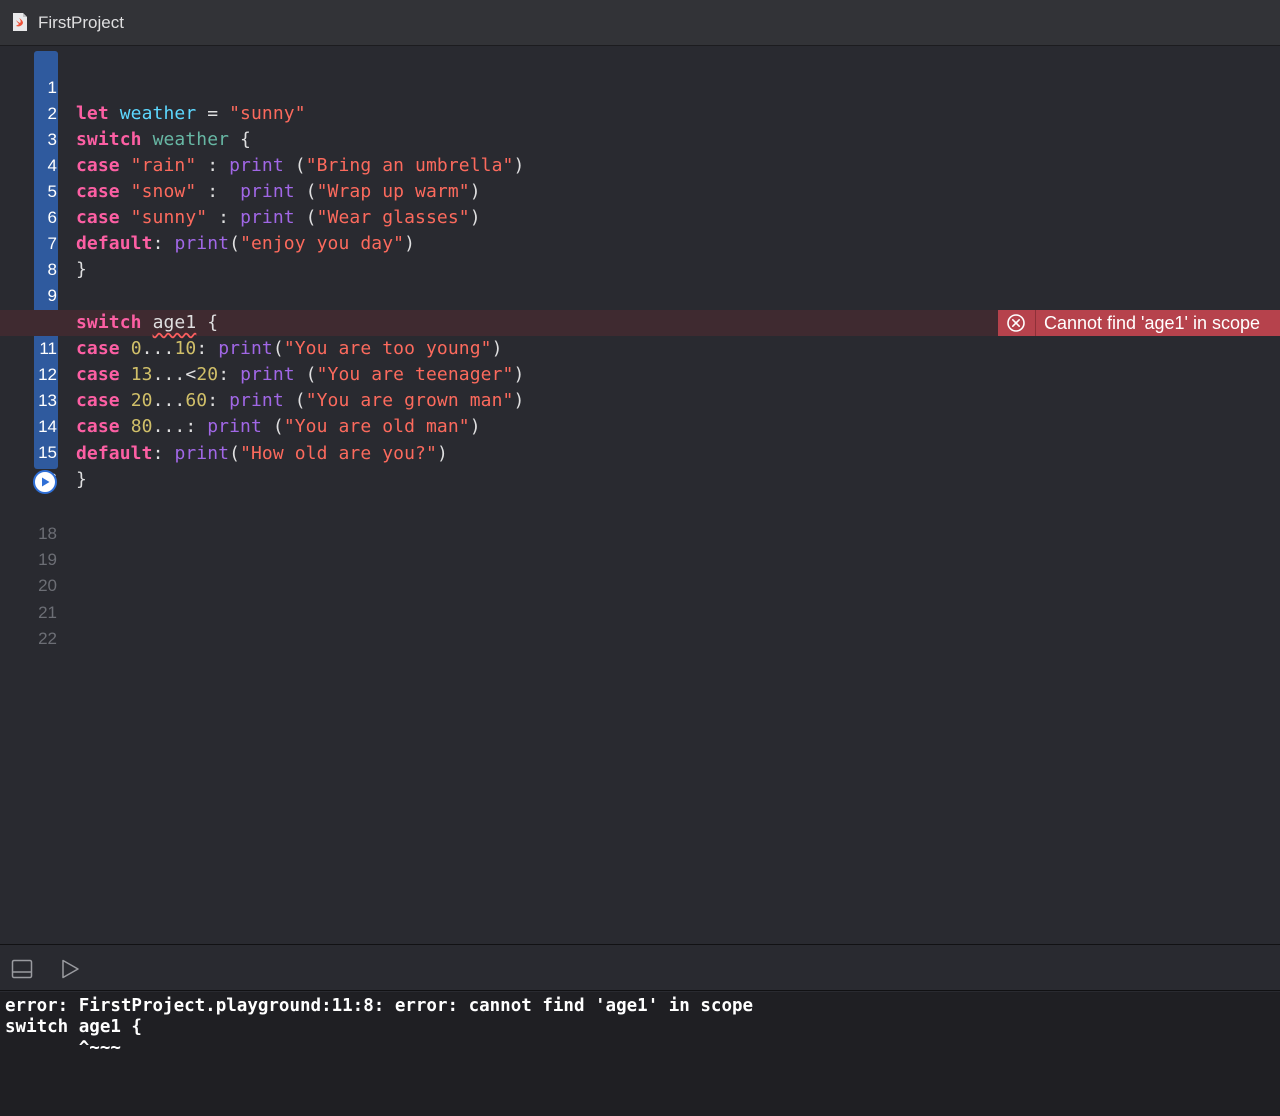 The height and width of the screenshot is (1116, 1280). Describe the element at coordinates (163, 139) in the screenshot. I see `code-text: switch weather {` at that location.